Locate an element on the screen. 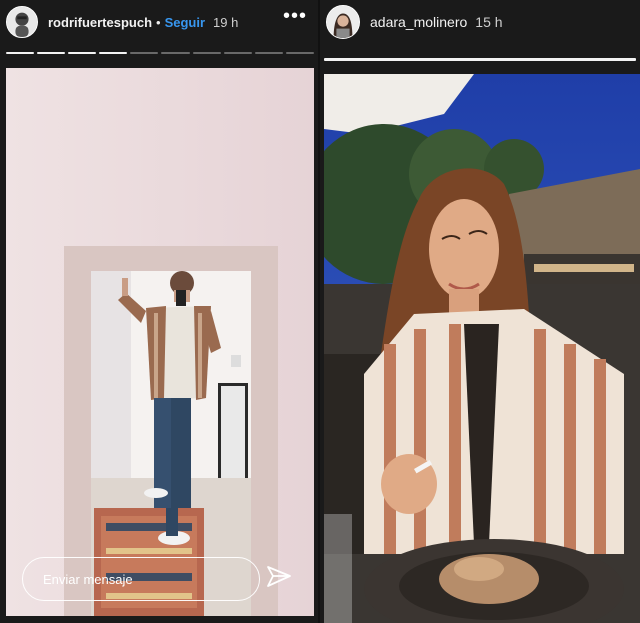  more-options-icon: ••• is located at coordinates (295, 16).